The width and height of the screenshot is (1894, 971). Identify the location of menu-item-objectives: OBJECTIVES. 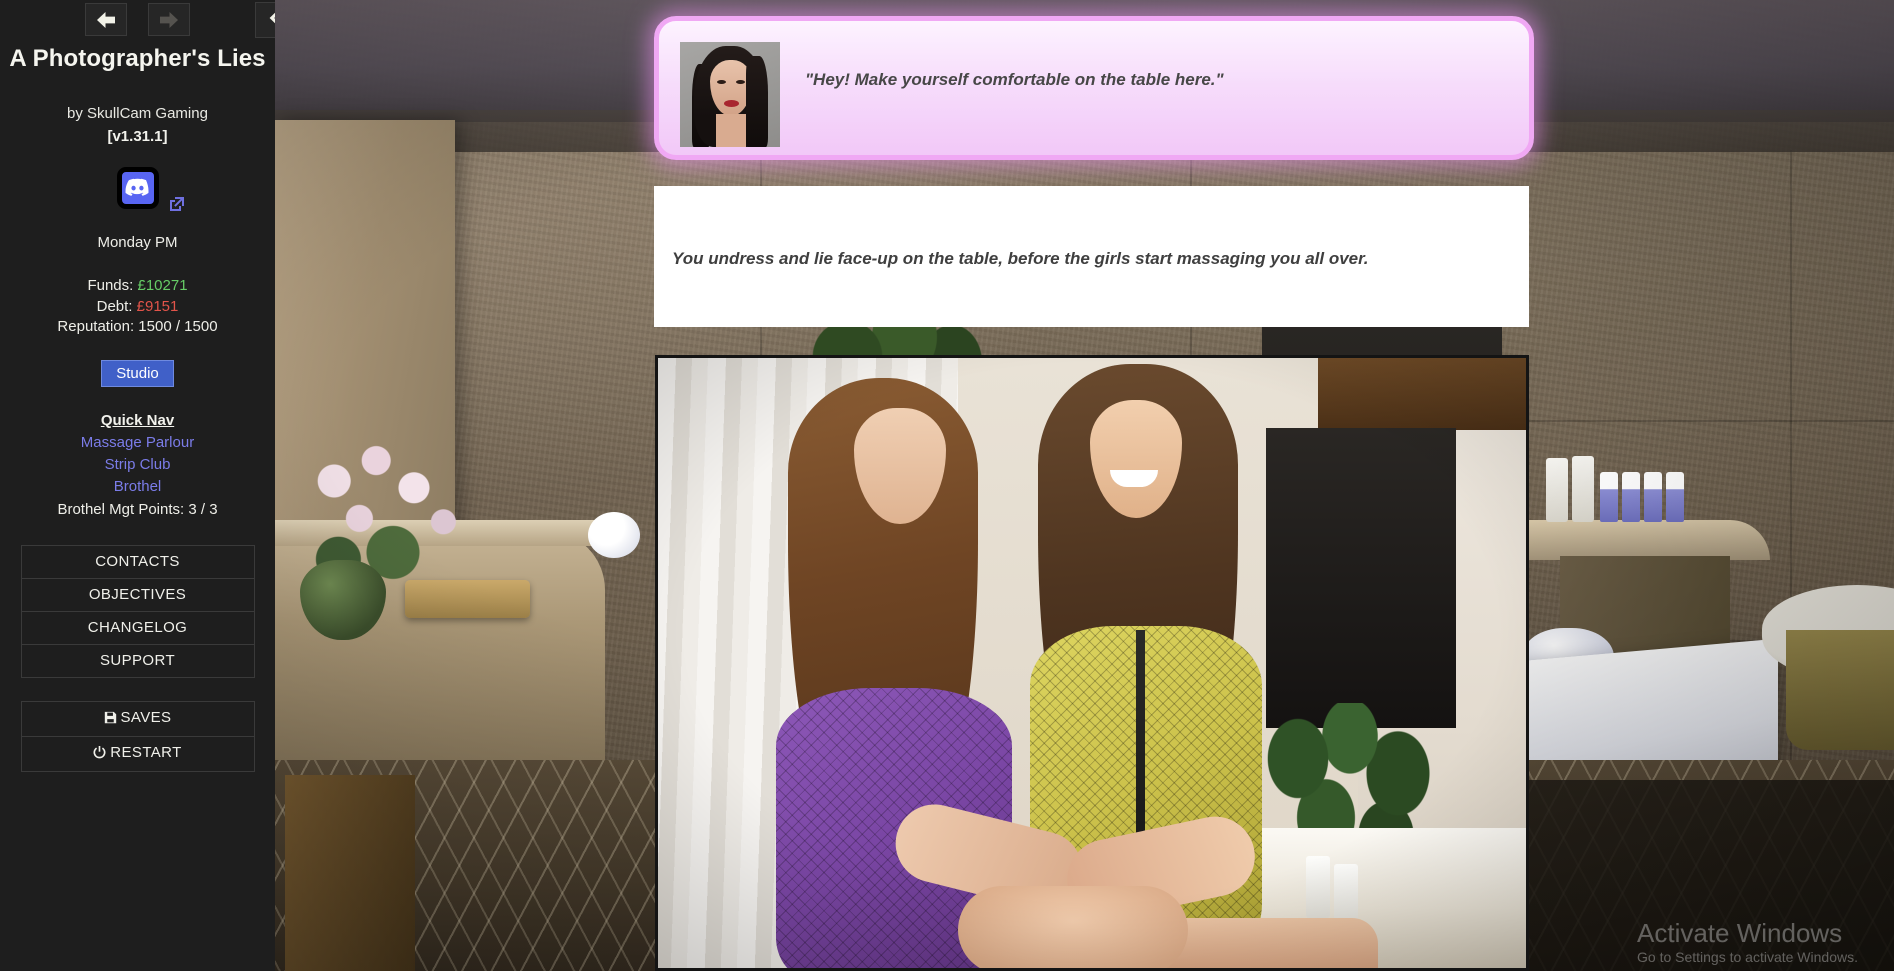
(137, 595).